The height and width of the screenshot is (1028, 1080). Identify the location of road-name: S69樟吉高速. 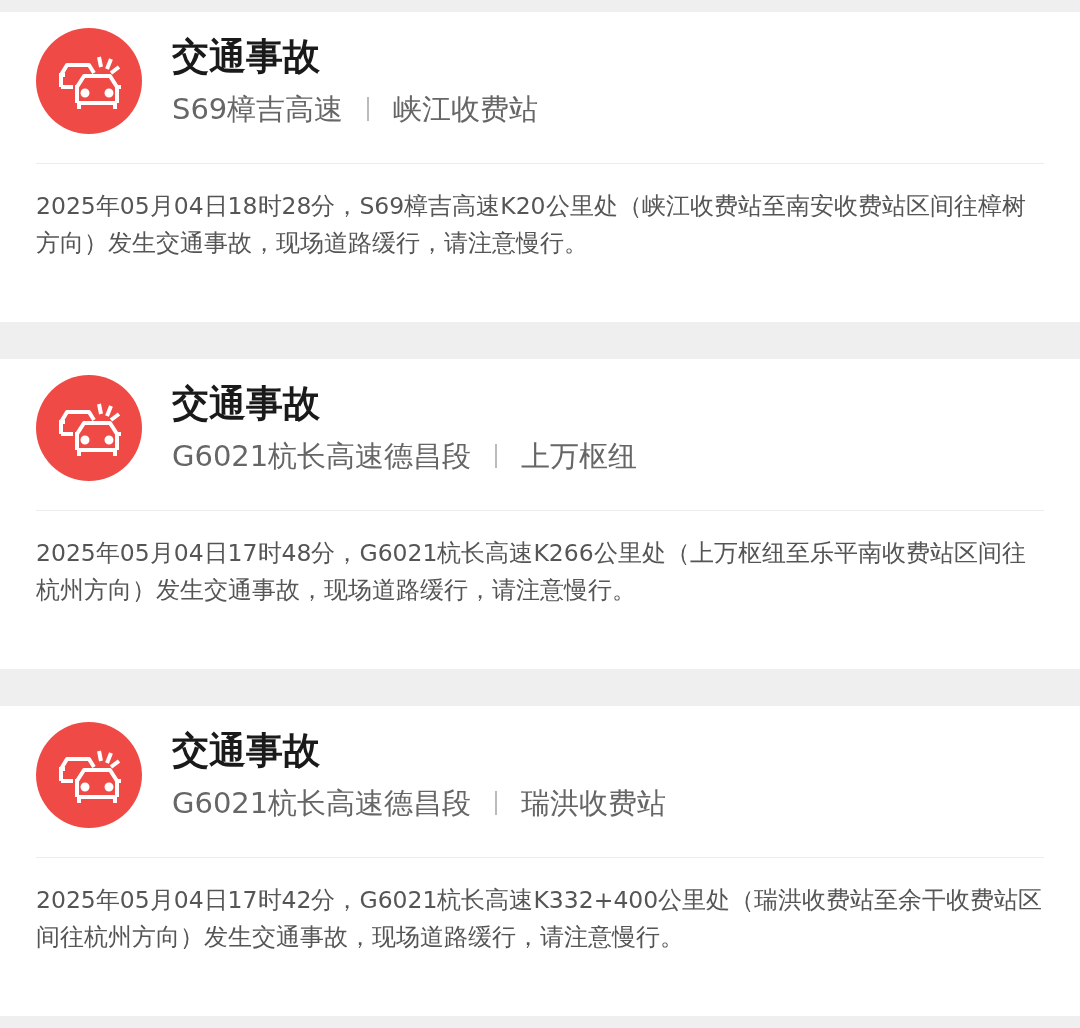
(258, 109).